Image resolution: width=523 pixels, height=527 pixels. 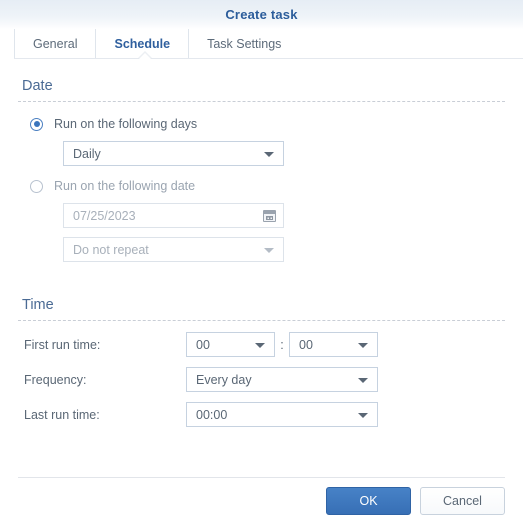 What do you see at coordinates (125, 124) in the screenshot?
I see `radio-label-run-following-days: Run on the following days` at bounding box center [125, 124].